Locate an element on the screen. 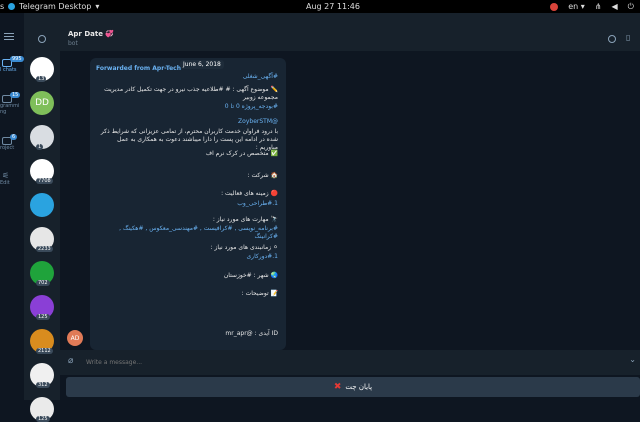 The image size is (640, 422). folder-label: grammi ng is located at coordinates (10, 109).